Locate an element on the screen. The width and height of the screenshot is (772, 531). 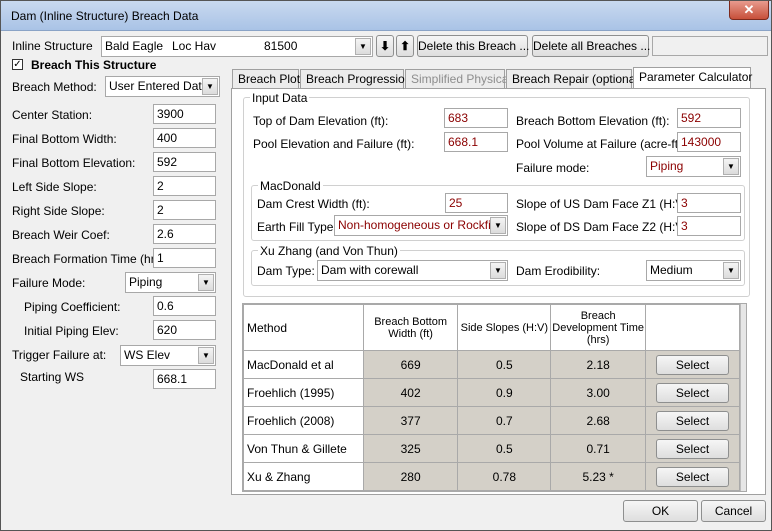
crest-width-input: 25 is located at coordinates (476, 203).